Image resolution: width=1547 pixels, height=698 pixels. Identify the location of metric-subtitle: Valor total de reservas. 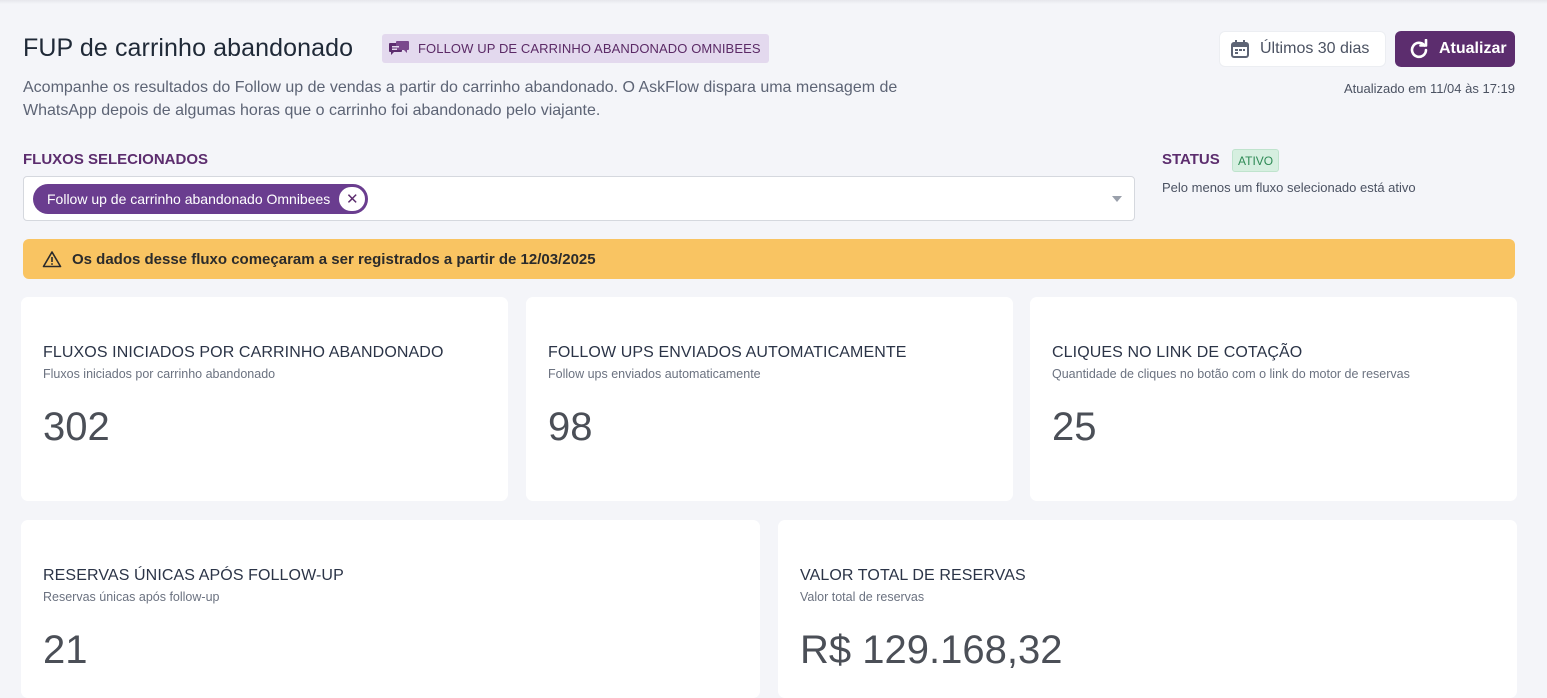
(862, 597).